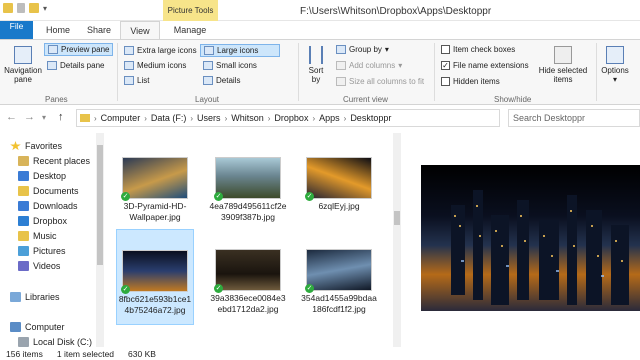  Describe the element at coordinates (129, 80) in the screenshot. I see `list-icon` at that location.